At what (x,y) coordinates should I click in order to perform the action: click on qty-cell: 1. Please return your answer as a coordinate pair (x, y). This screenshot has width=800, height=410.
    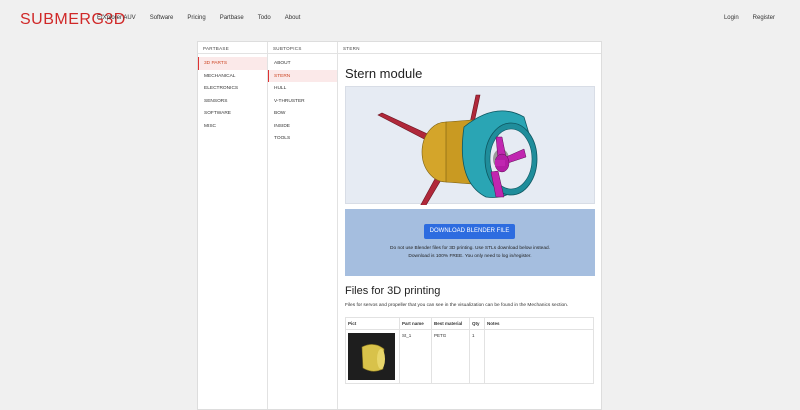
    Looking at the image, I should click on (477, 356).